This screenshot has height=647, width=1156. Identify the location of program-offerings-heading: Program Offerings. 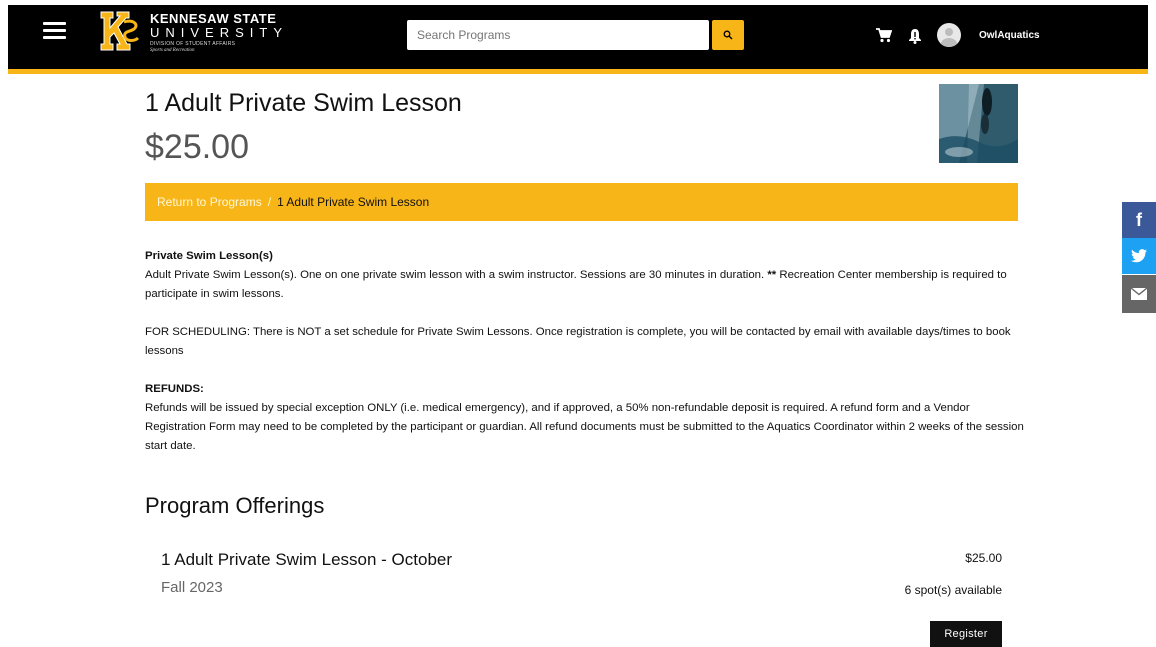
(235, 505).